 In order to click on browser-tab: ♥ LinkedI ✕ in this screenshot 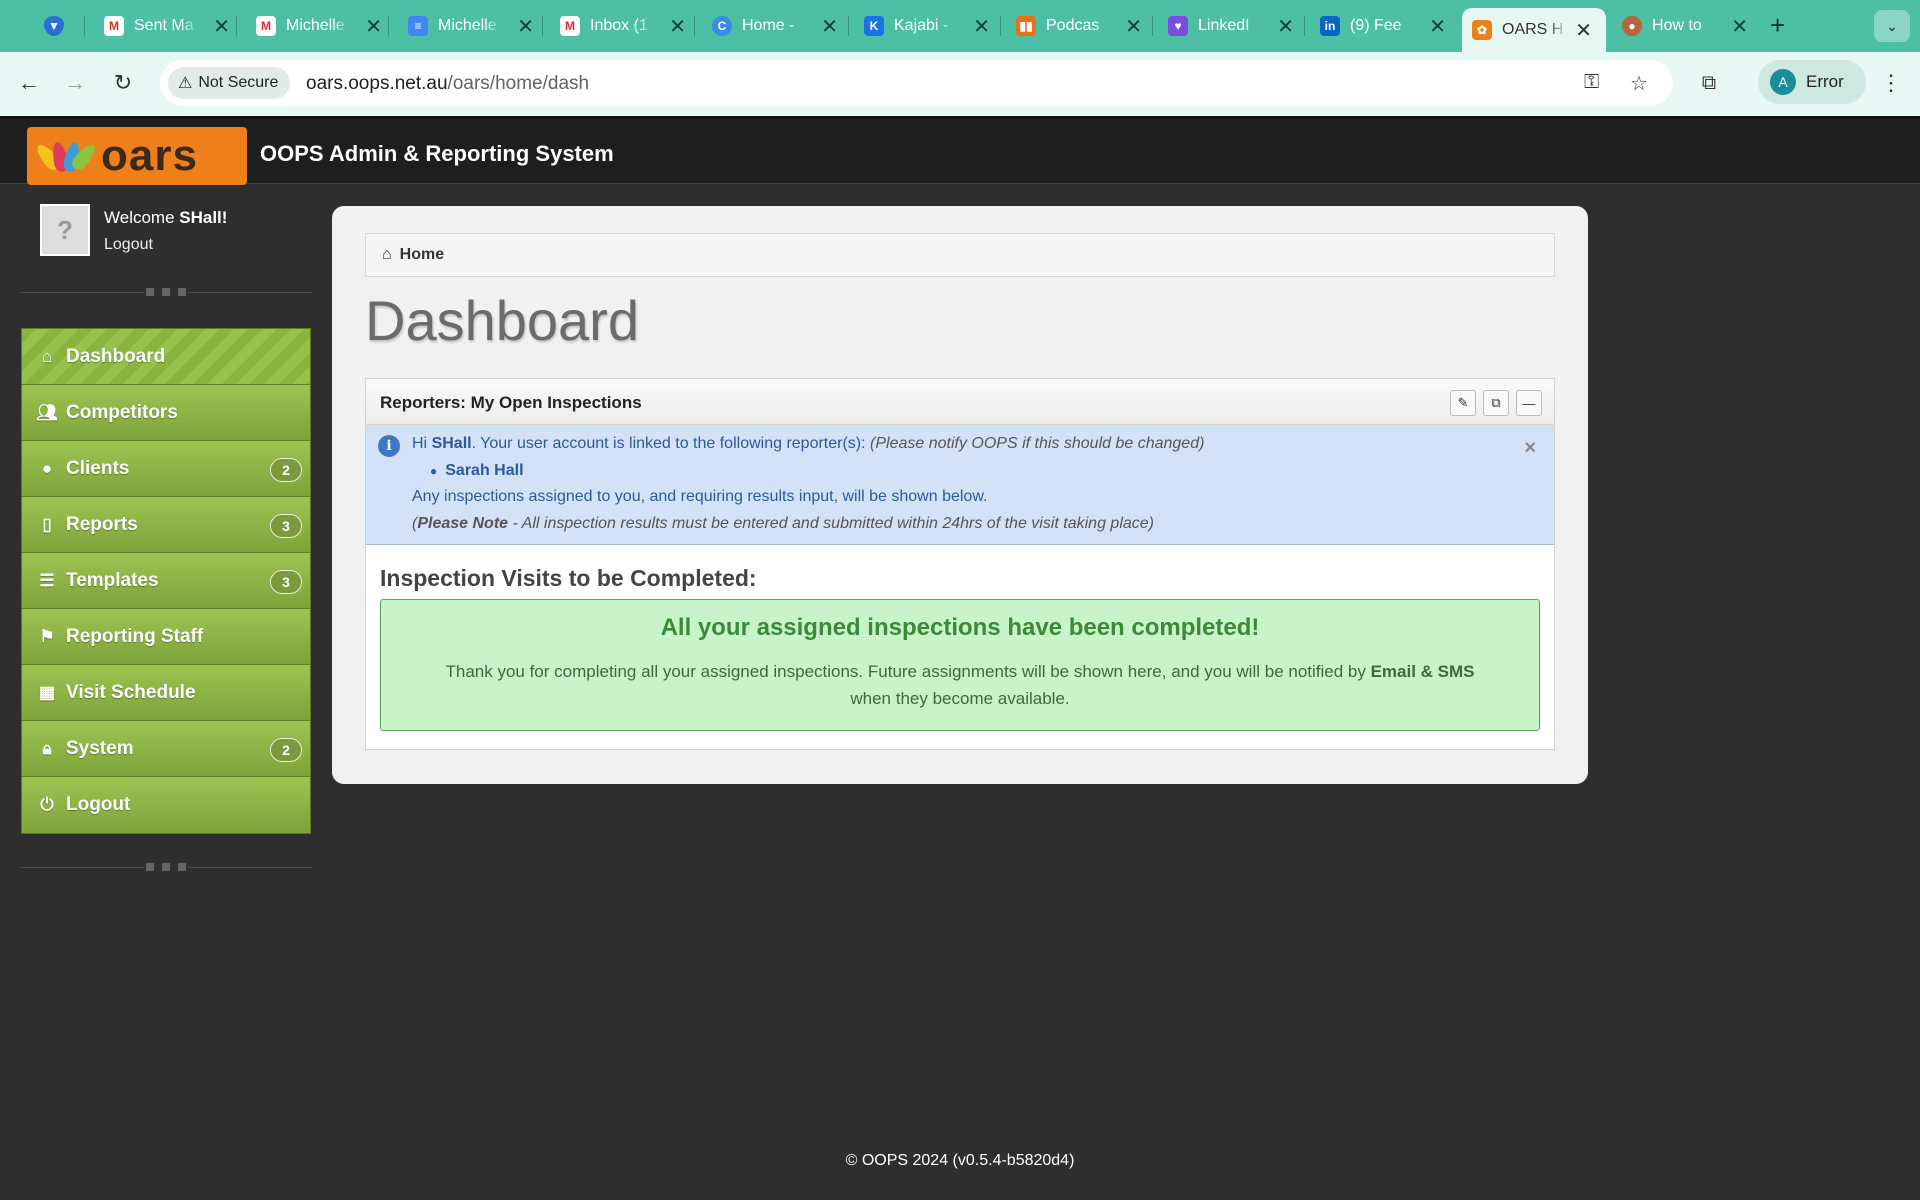, I will do `click(1233, 26)`.